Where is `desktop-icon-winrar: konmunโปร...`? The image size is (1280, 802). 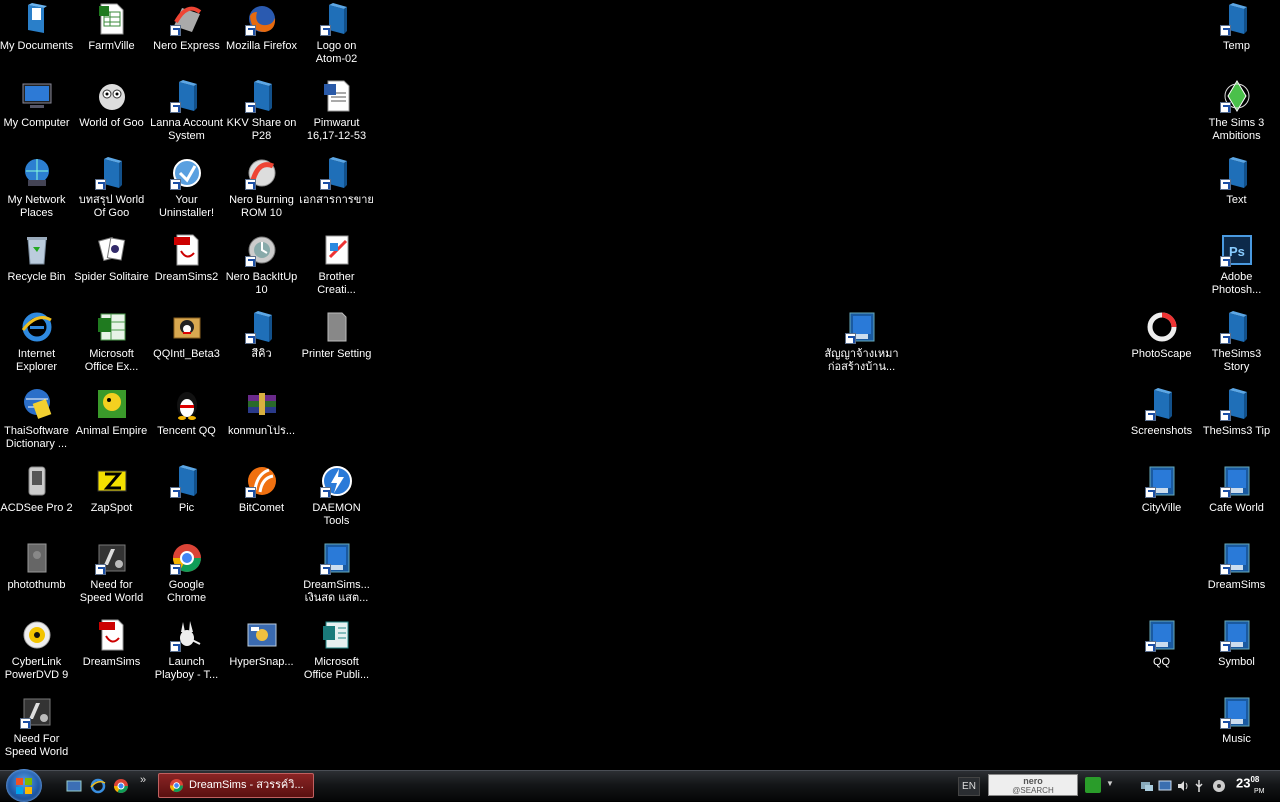 desktop-icon-winrar: konmunโปร... is located at coordinates (261, 423).